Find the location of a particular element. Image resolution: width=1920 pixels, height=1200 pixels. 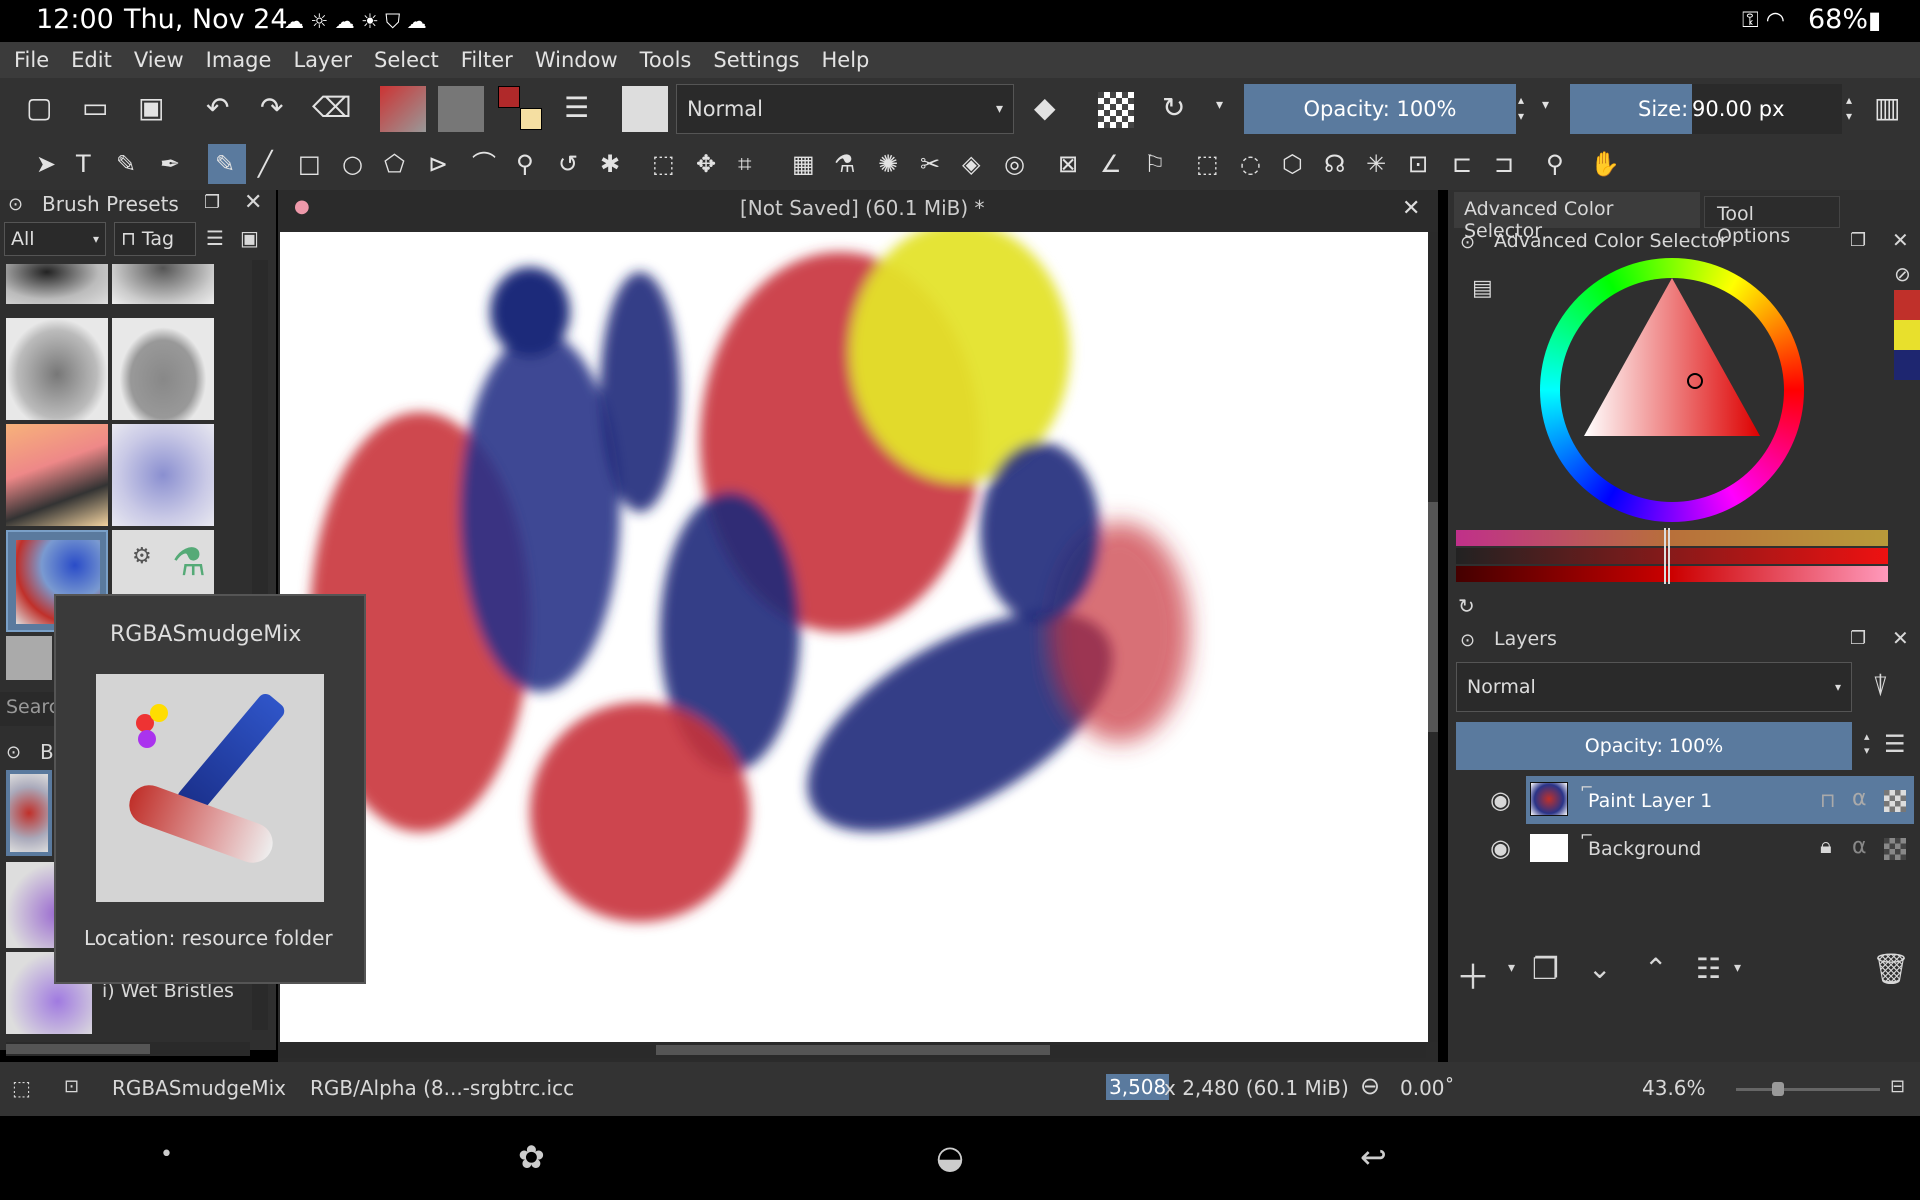

close-document-icon: ✕ is located at coordinates (1411, 208).